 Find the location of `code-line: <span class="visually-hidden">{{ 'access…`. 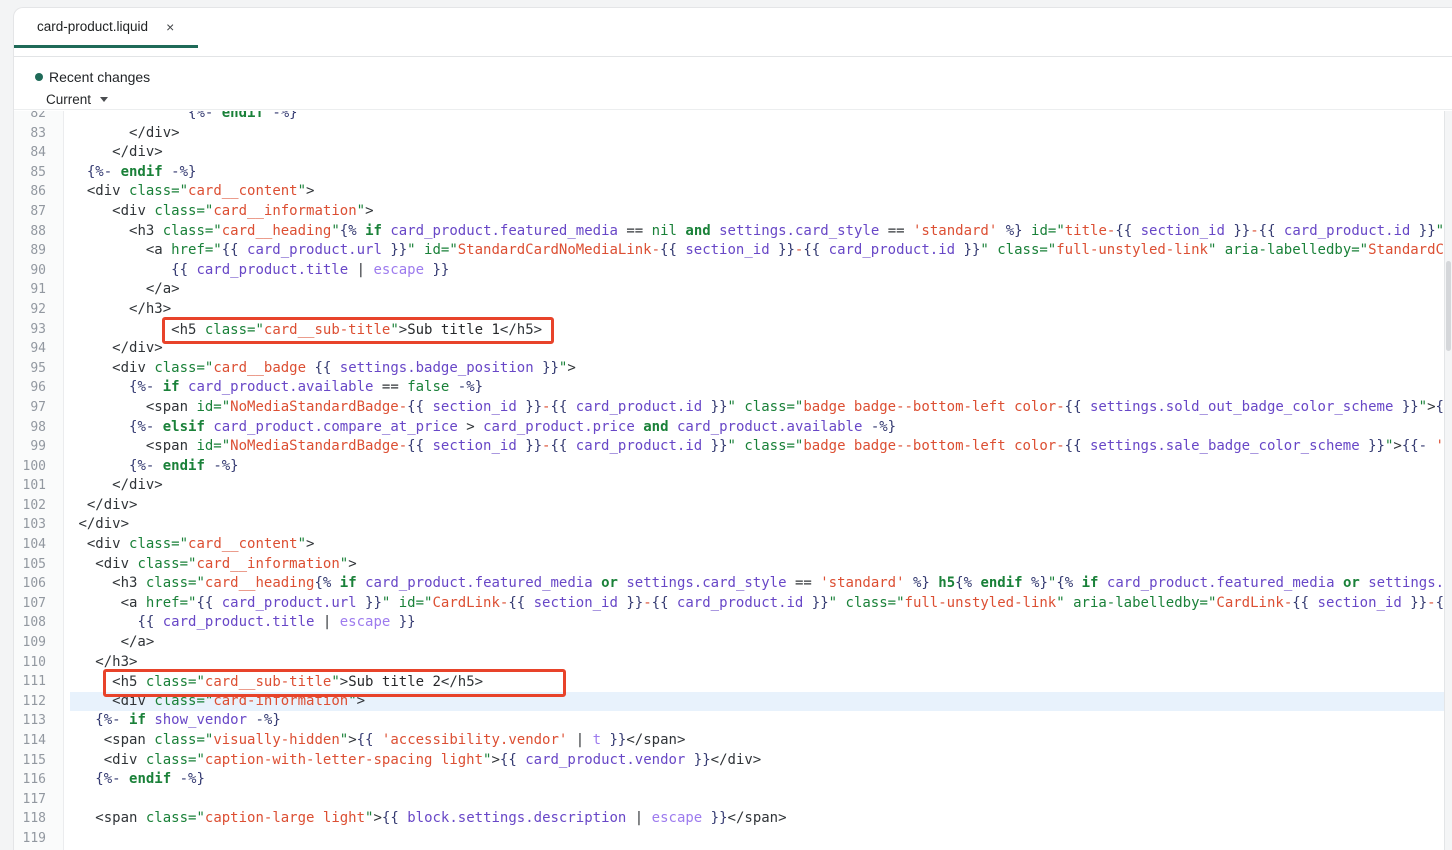

code-line: <span class="visually-hidden">{{ 'access… is located at coordinates (761, 741).